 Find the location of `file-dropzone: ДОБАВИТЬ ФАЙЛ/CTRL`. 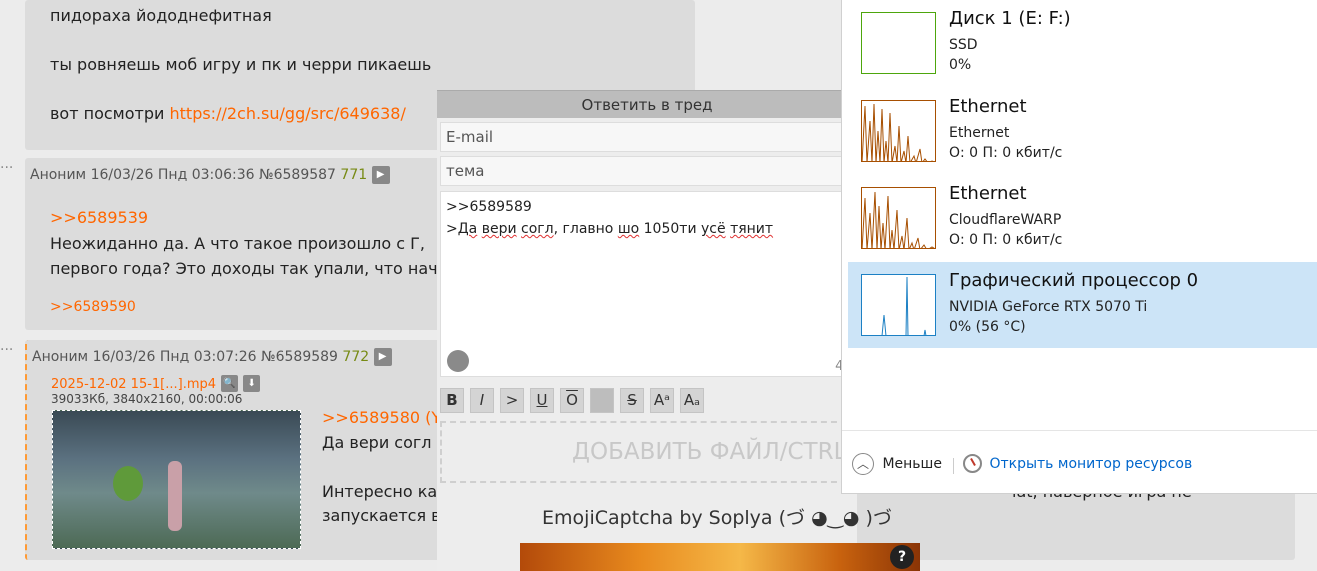

file-dropzone: ДОБАВИТЬ ФАЙЛ/CTRL is located at coordinates (648, 452).